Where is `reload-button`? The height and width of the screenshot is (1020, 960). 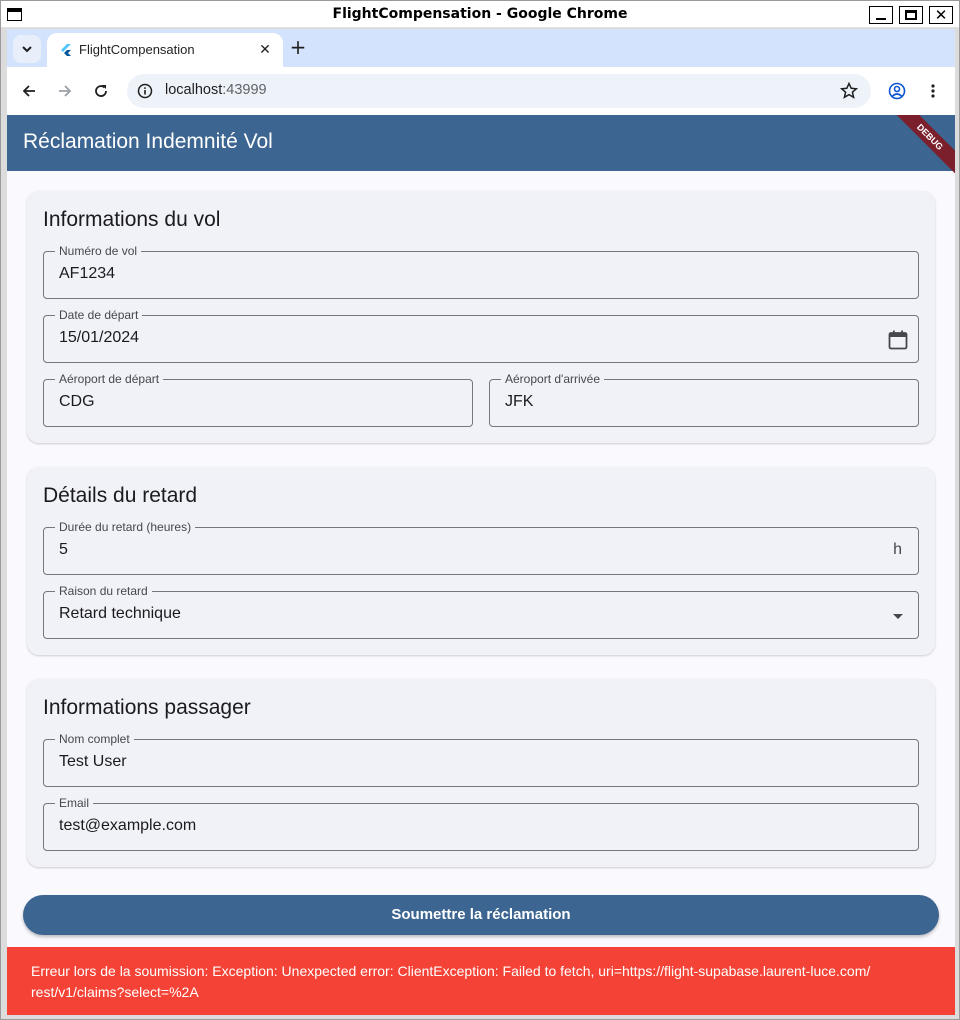
reload-button is located at coordinates (101, 91).